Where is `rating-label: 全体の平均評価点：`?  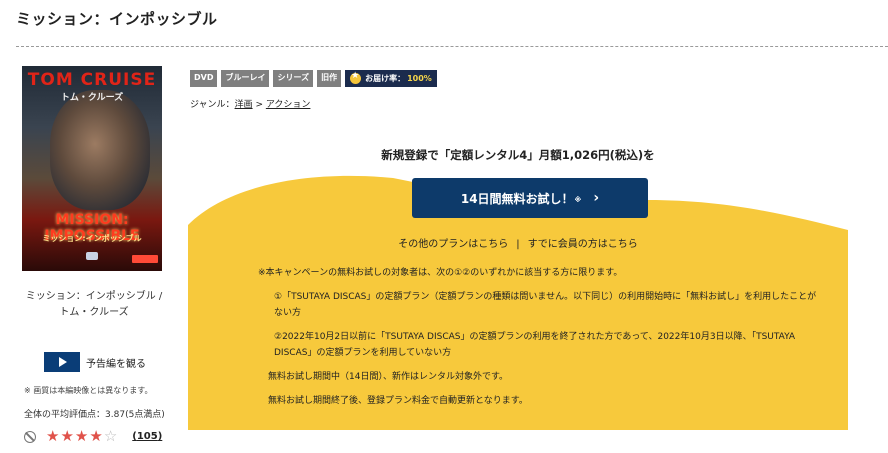
rating-label: 全体の平均評価点： is located at coordinates (65, 415).